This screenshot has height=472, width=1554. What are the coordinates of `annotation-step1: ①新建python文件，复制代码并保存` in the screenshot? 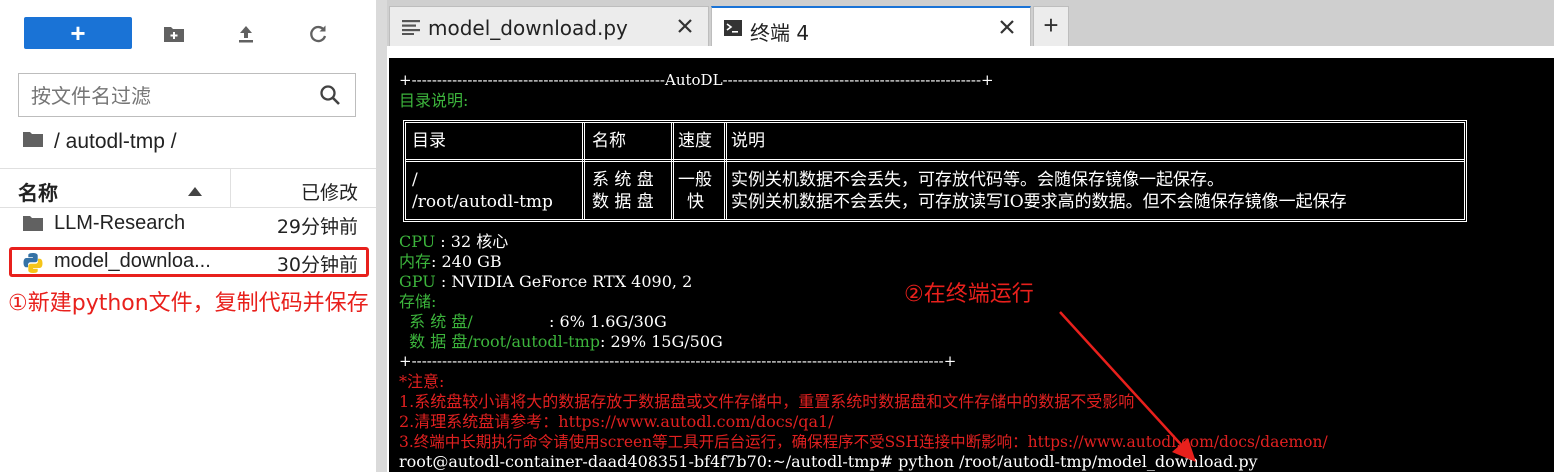 It's located at (188, 303).